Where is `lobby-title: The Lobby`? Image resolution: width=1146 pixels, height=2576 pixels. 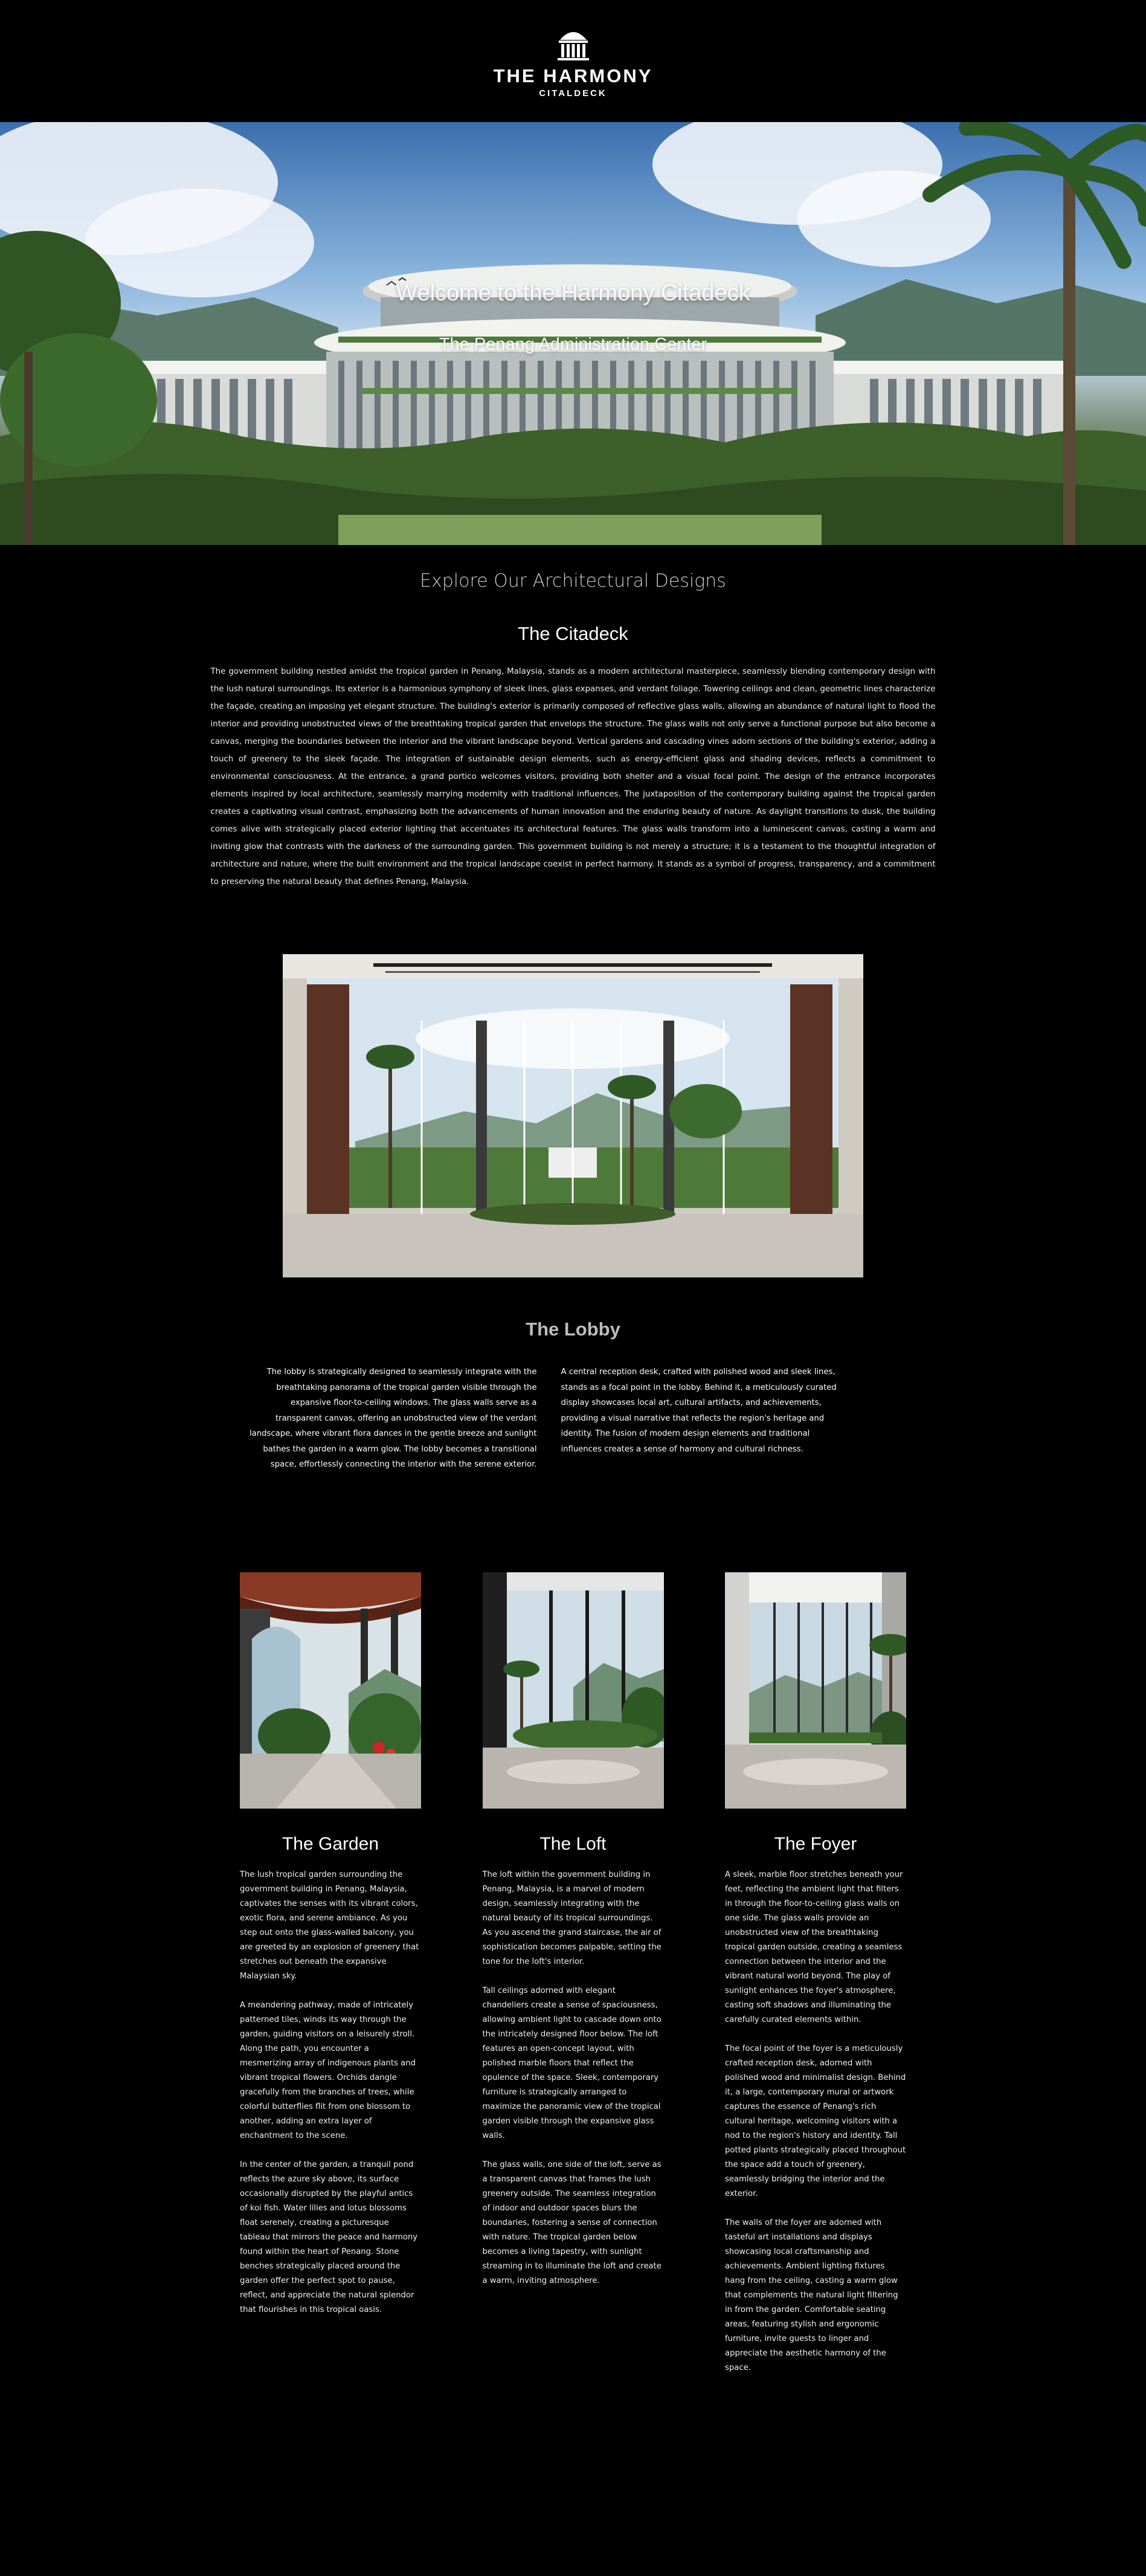
lobby-title: The Lobby is located at coordinates (573, 1330).